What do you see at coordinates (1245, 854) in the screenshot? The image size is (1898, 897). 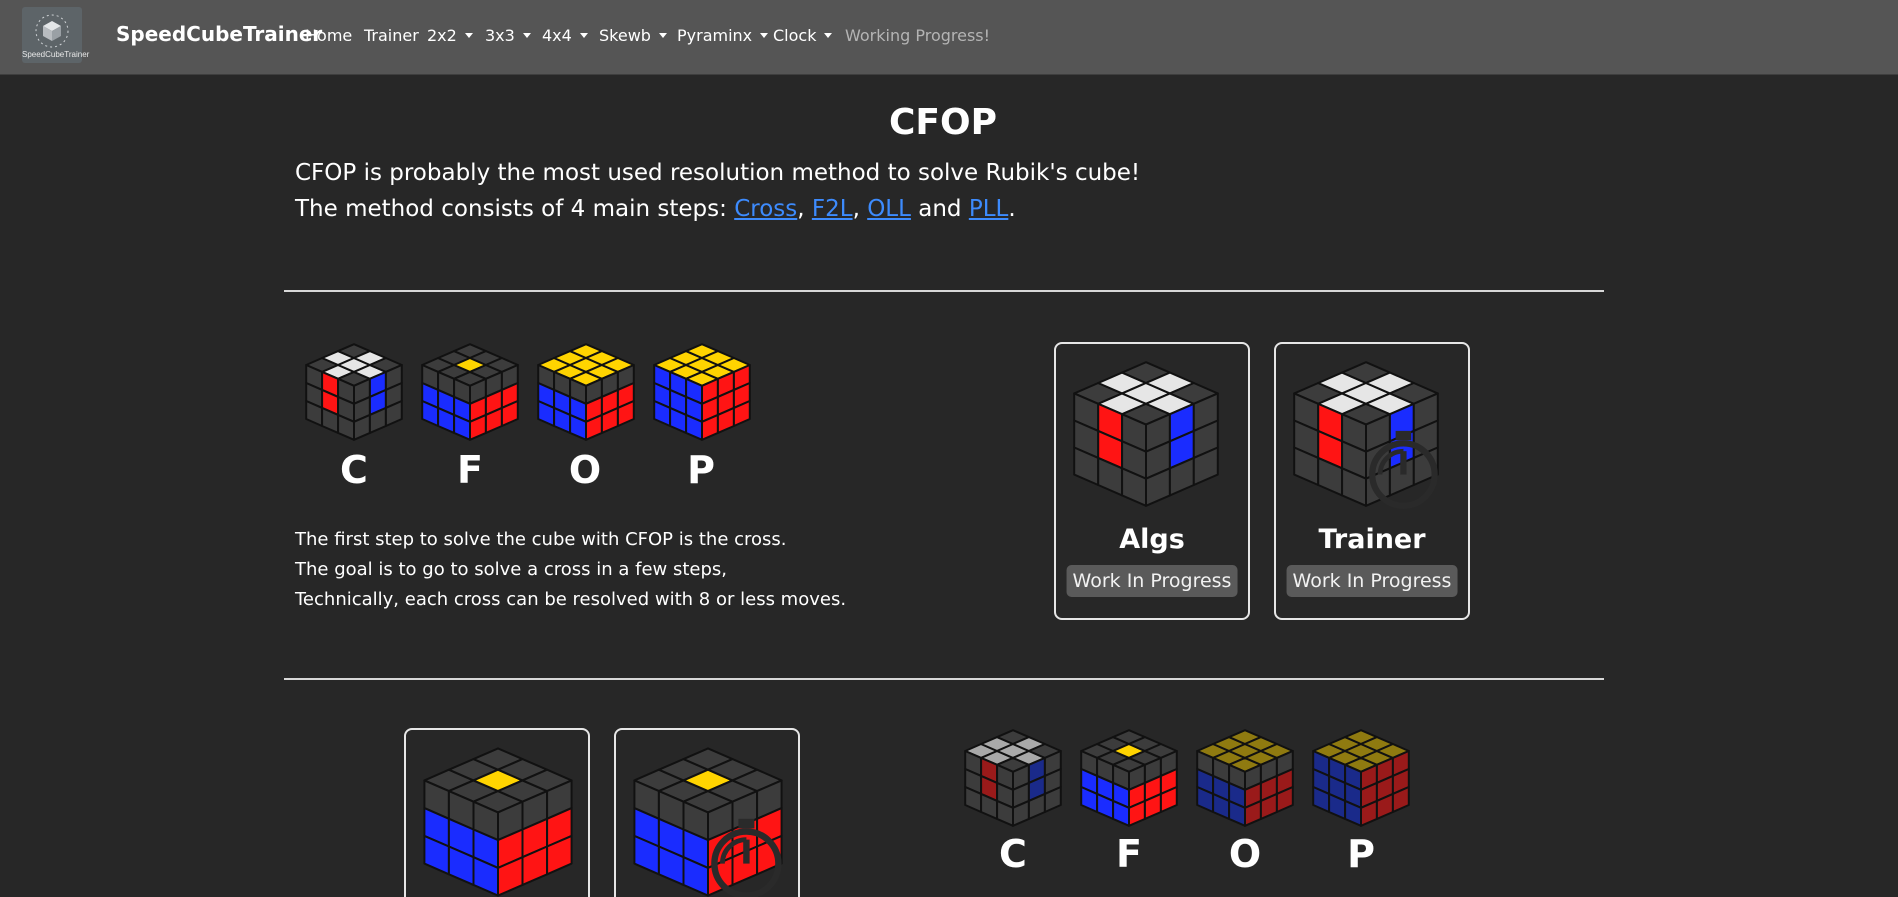 I see `f2l-row-letter-o: O` at bounding box center [1245, 854].